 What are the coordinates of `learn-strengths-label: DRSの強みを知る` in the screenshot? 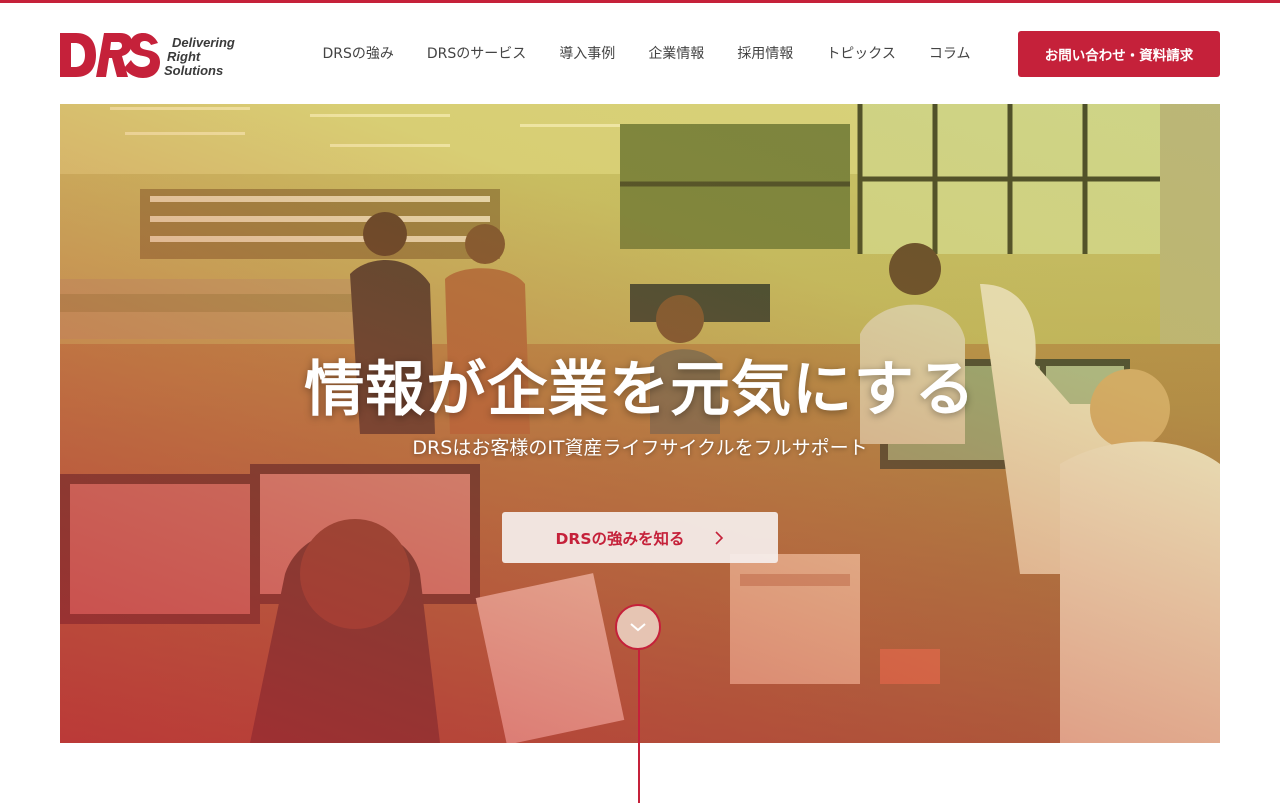 It's located at (620, 538).